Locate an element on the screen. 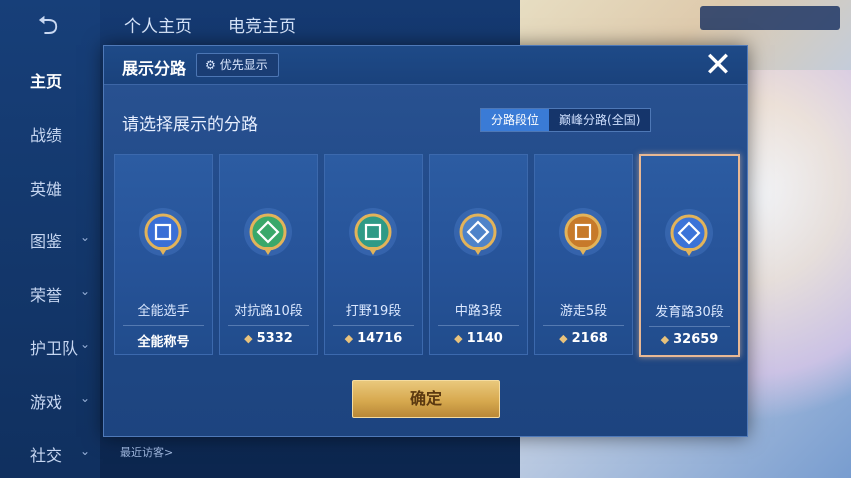 Image resolution: width=851 pixels, height=478 pixels. lane-card-score-value: 1140 is located at coordinates (484, 338).